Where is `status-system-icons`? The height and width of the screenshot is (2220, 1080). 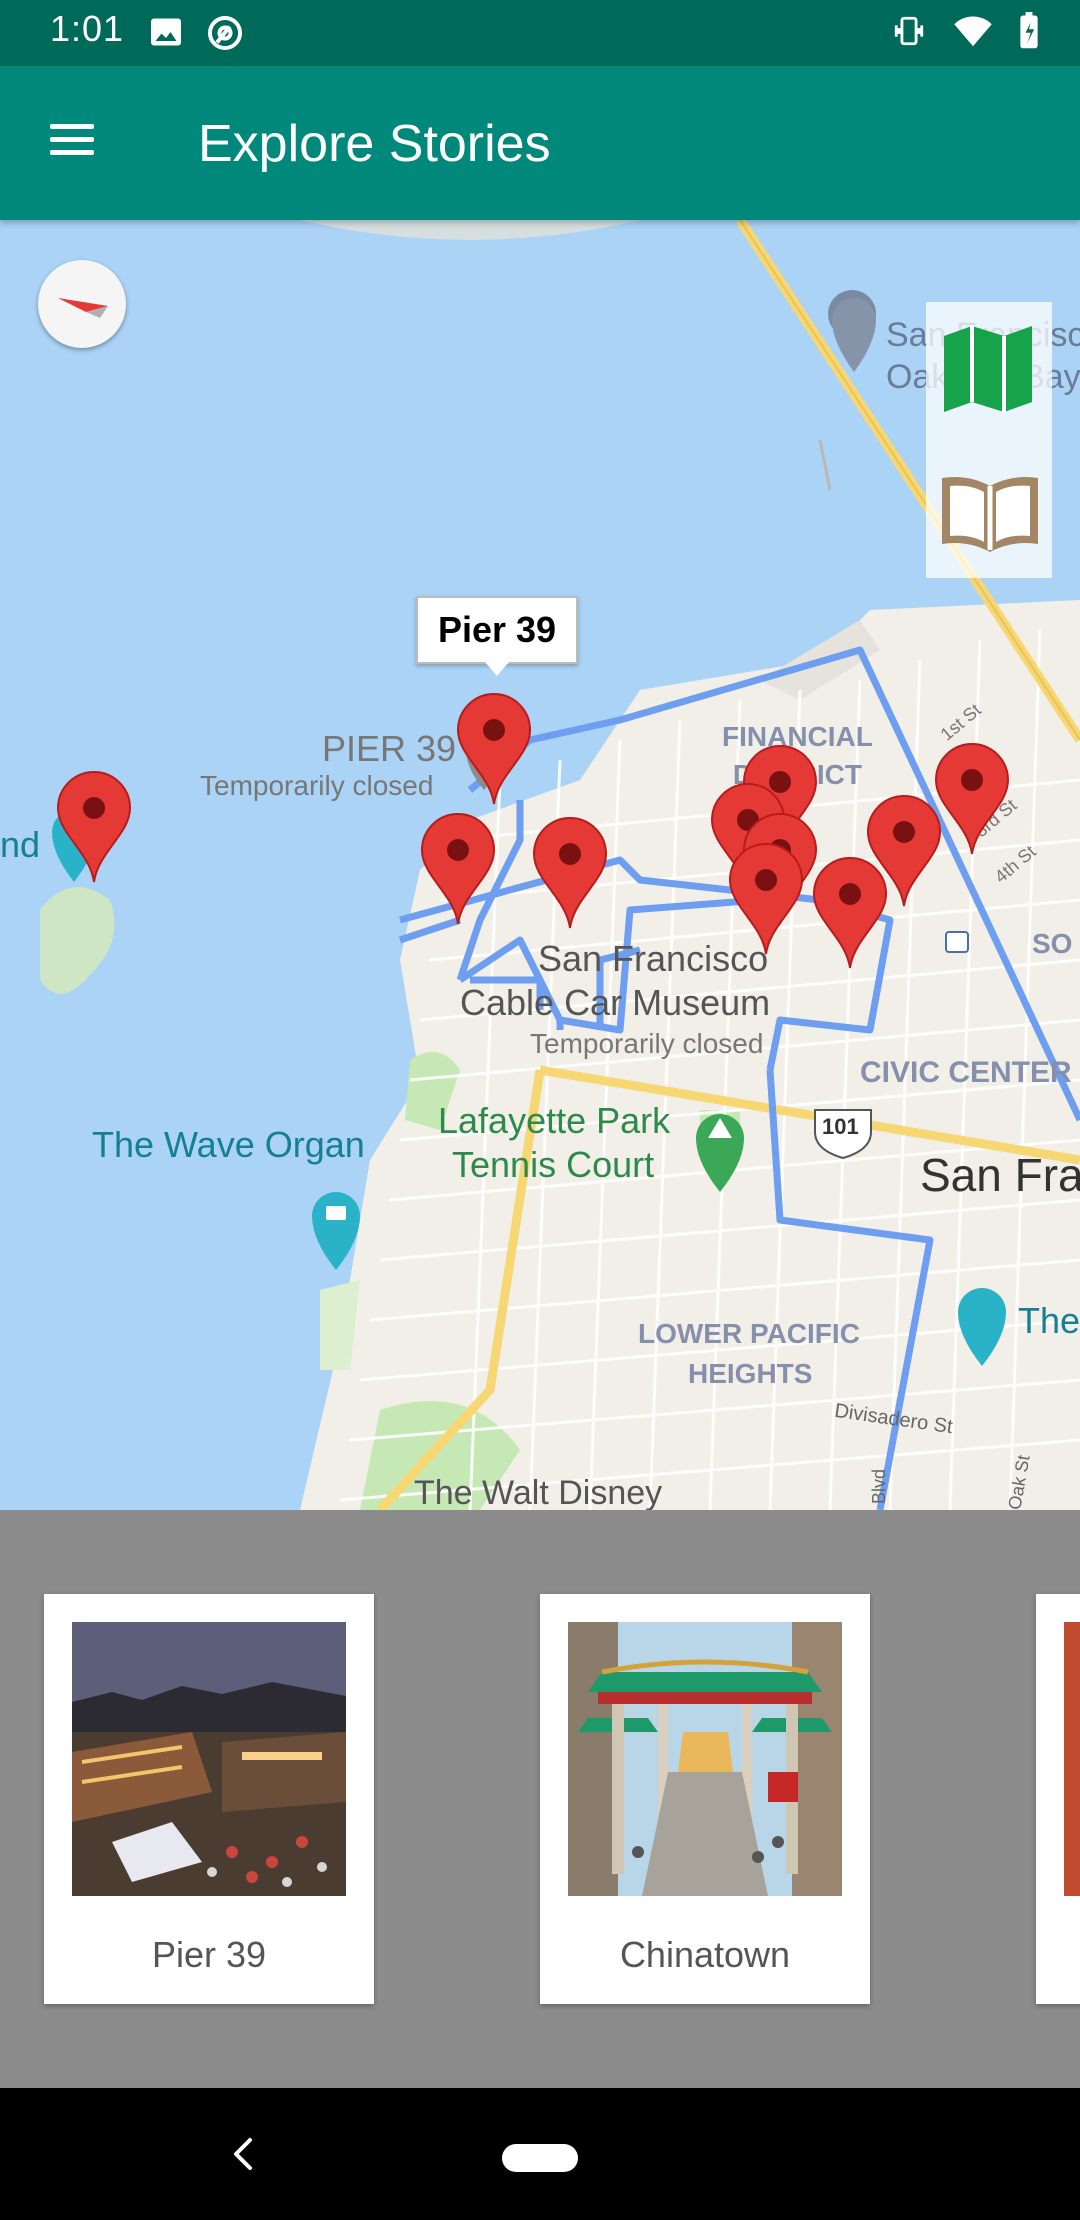 status-system-icons is located at coordinates (965, 31).